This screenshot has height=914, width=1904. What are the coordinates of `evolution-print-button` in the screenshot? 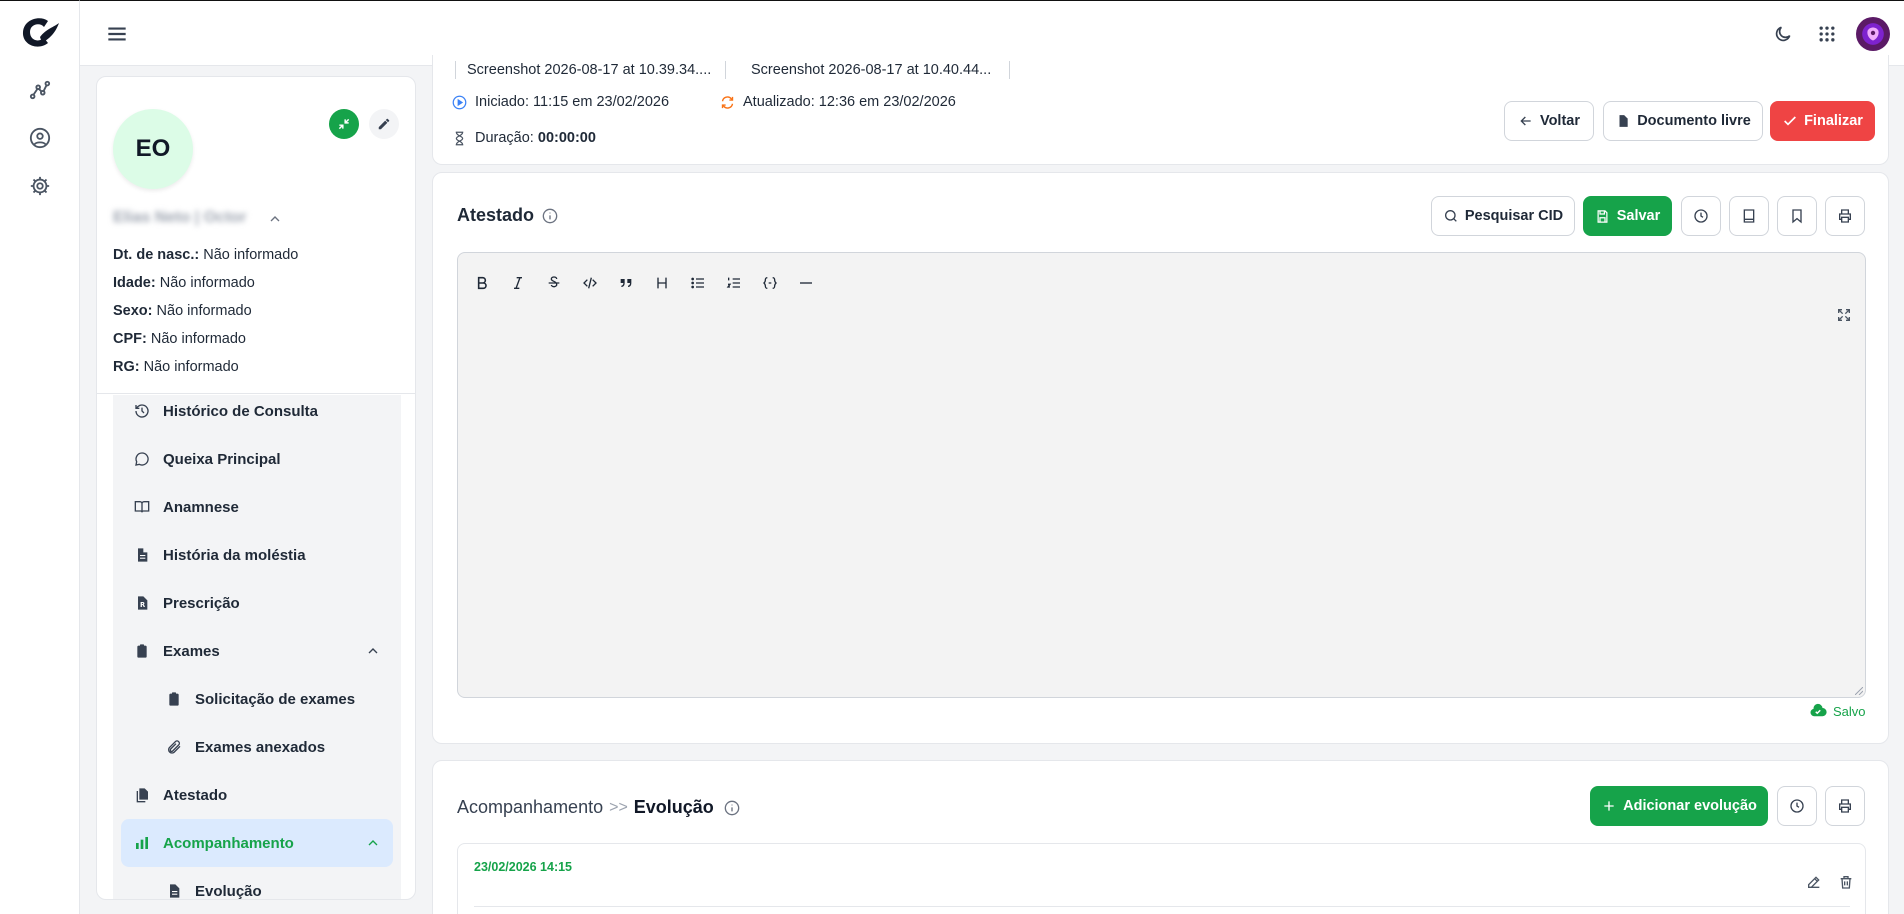 It's located at (1845, 806).